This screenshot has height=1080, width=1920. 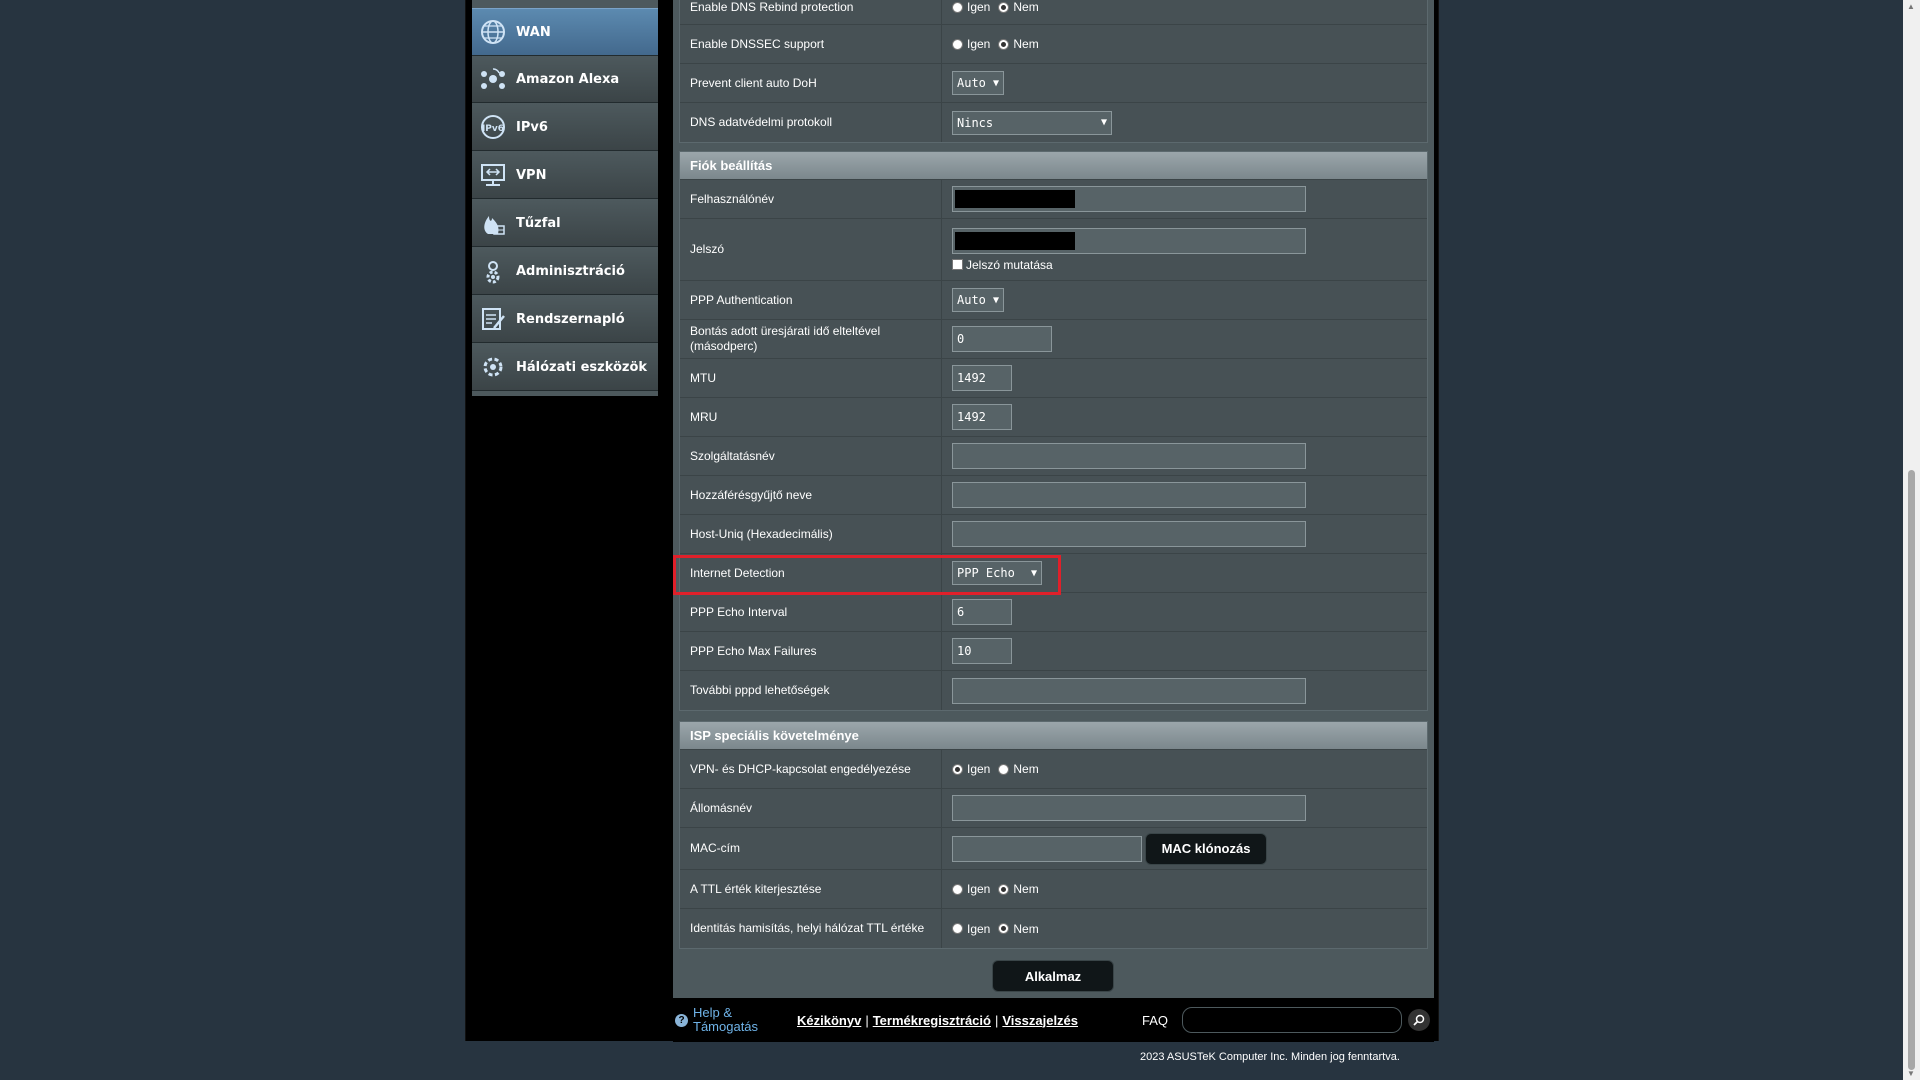 I want to click on vpn-dhcp-label: VPN- és DHCP-kapcsolat engedélyezése, so click(x=811, y=769).